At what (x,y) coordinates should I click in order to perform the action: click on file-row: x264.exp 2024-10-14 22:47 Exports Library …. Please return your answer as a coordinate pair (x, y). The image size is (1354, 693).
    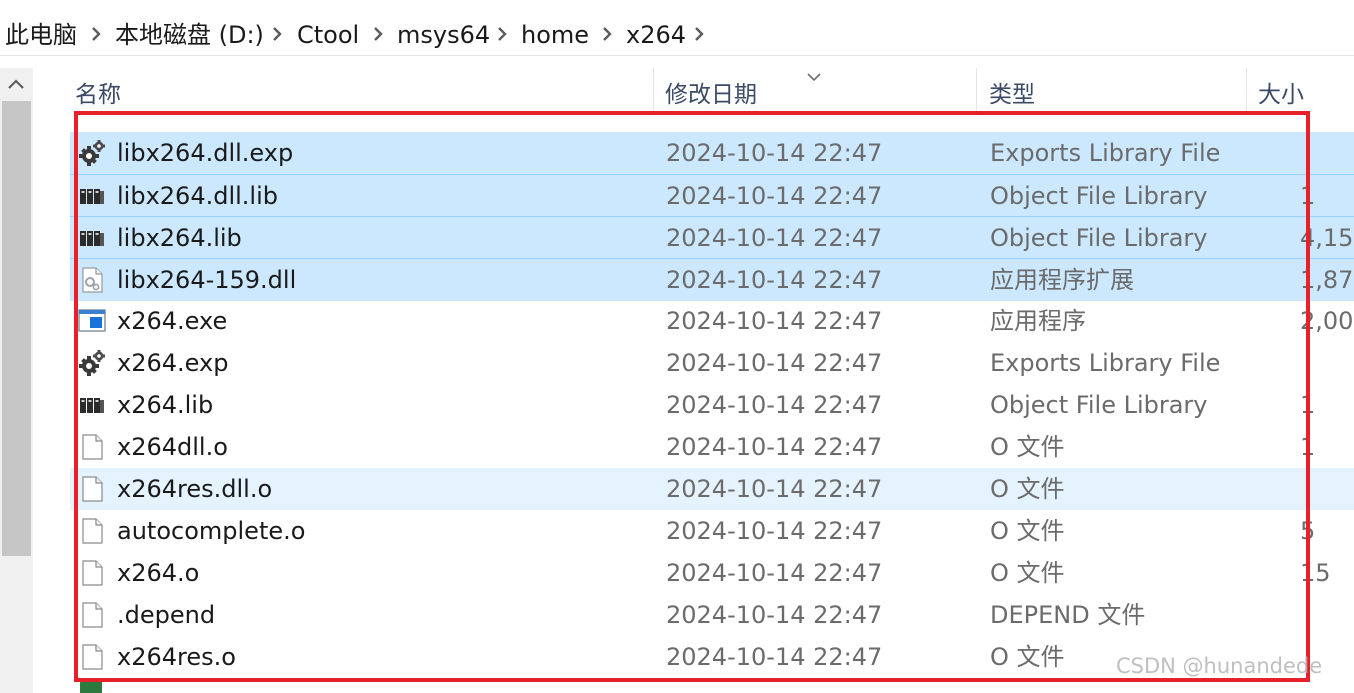
    Looking at the image, I should click on (712, 363).